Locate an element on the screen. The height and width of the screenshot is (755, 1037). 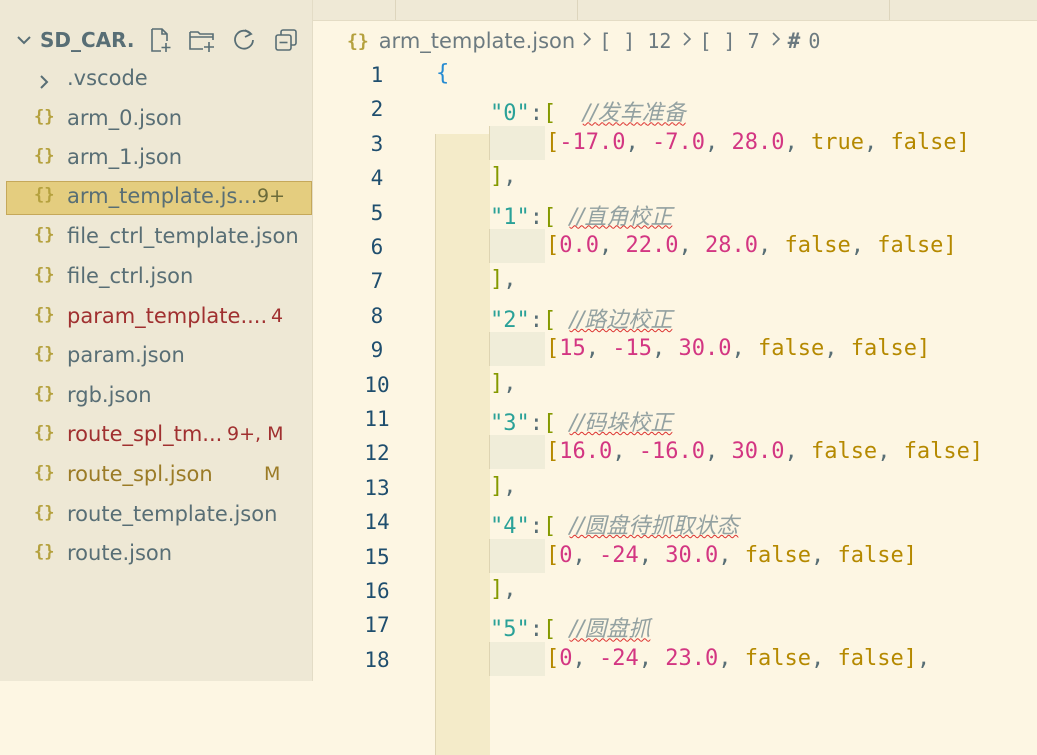
open-brace: { is located at coordinates (443, 73).